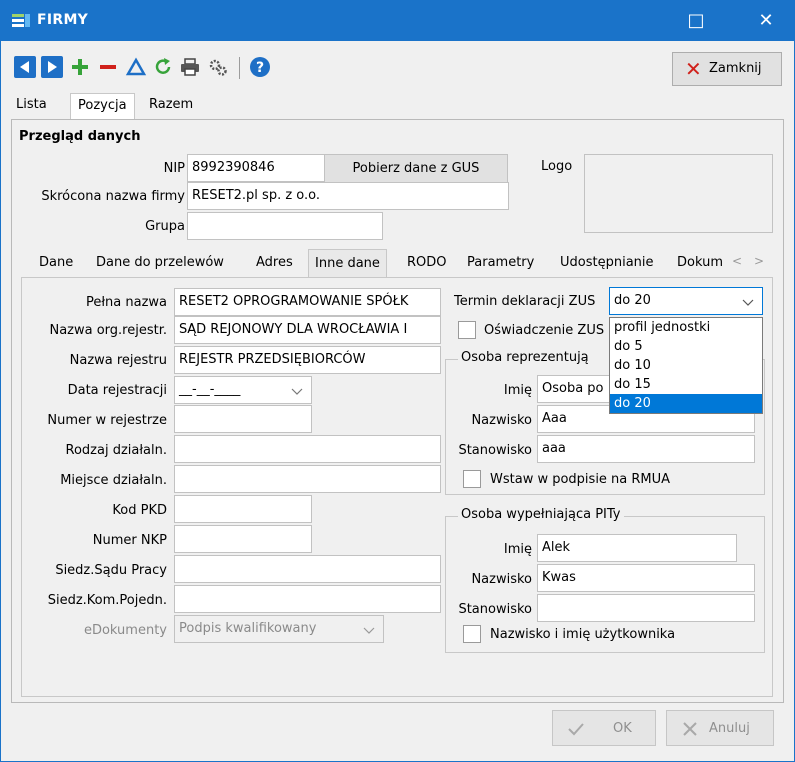 Image resolution: width=795 pixels, height=762 pixels. Describe the element at coordinates (686, 346) in the screenshot. I see `zus-option: do 5` at that location.